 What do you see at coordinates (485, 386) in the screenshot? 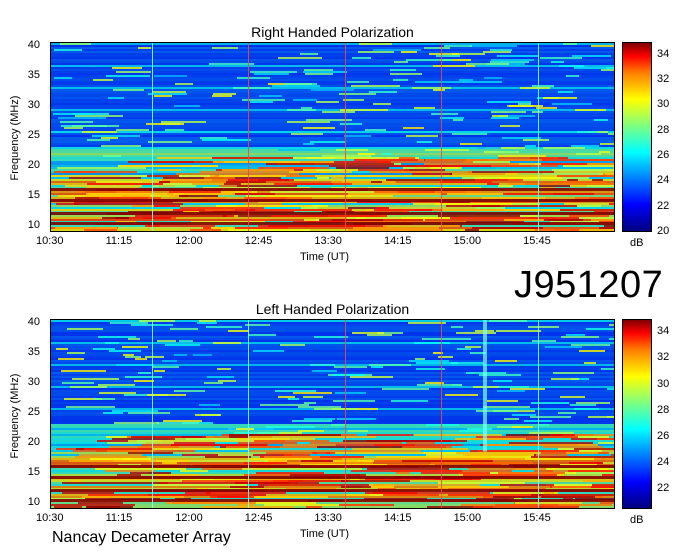
I see `burst` at bounding box center [485, 386].